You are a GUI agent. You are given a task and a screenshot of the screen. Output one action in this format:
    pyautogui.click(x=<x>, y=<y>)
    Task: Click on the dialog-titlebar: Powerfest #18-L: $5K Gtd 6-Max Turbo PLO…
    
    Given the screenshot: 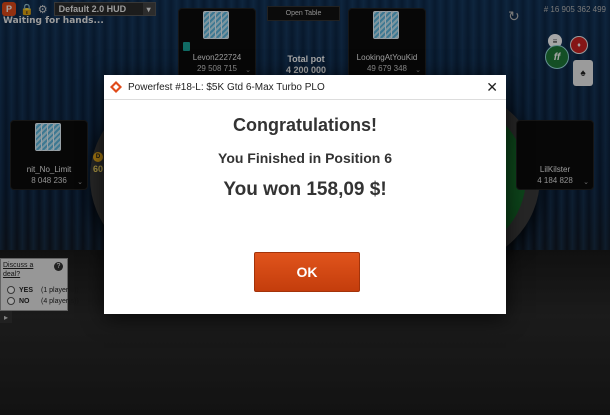 What is the action you would take?
    pyautogui.click(x=305, y=87)
    